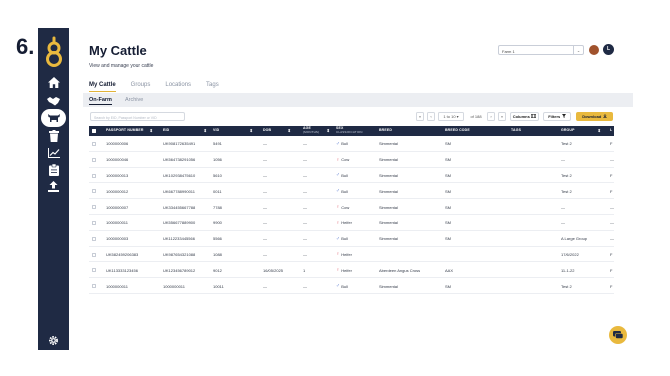 The width and height of the screenshot is (670, 376). What do you see at coordinates (344, 254) in the screenshot?
I see `cell-sex: ♀ Heifer` at bounding box center [344, 254].